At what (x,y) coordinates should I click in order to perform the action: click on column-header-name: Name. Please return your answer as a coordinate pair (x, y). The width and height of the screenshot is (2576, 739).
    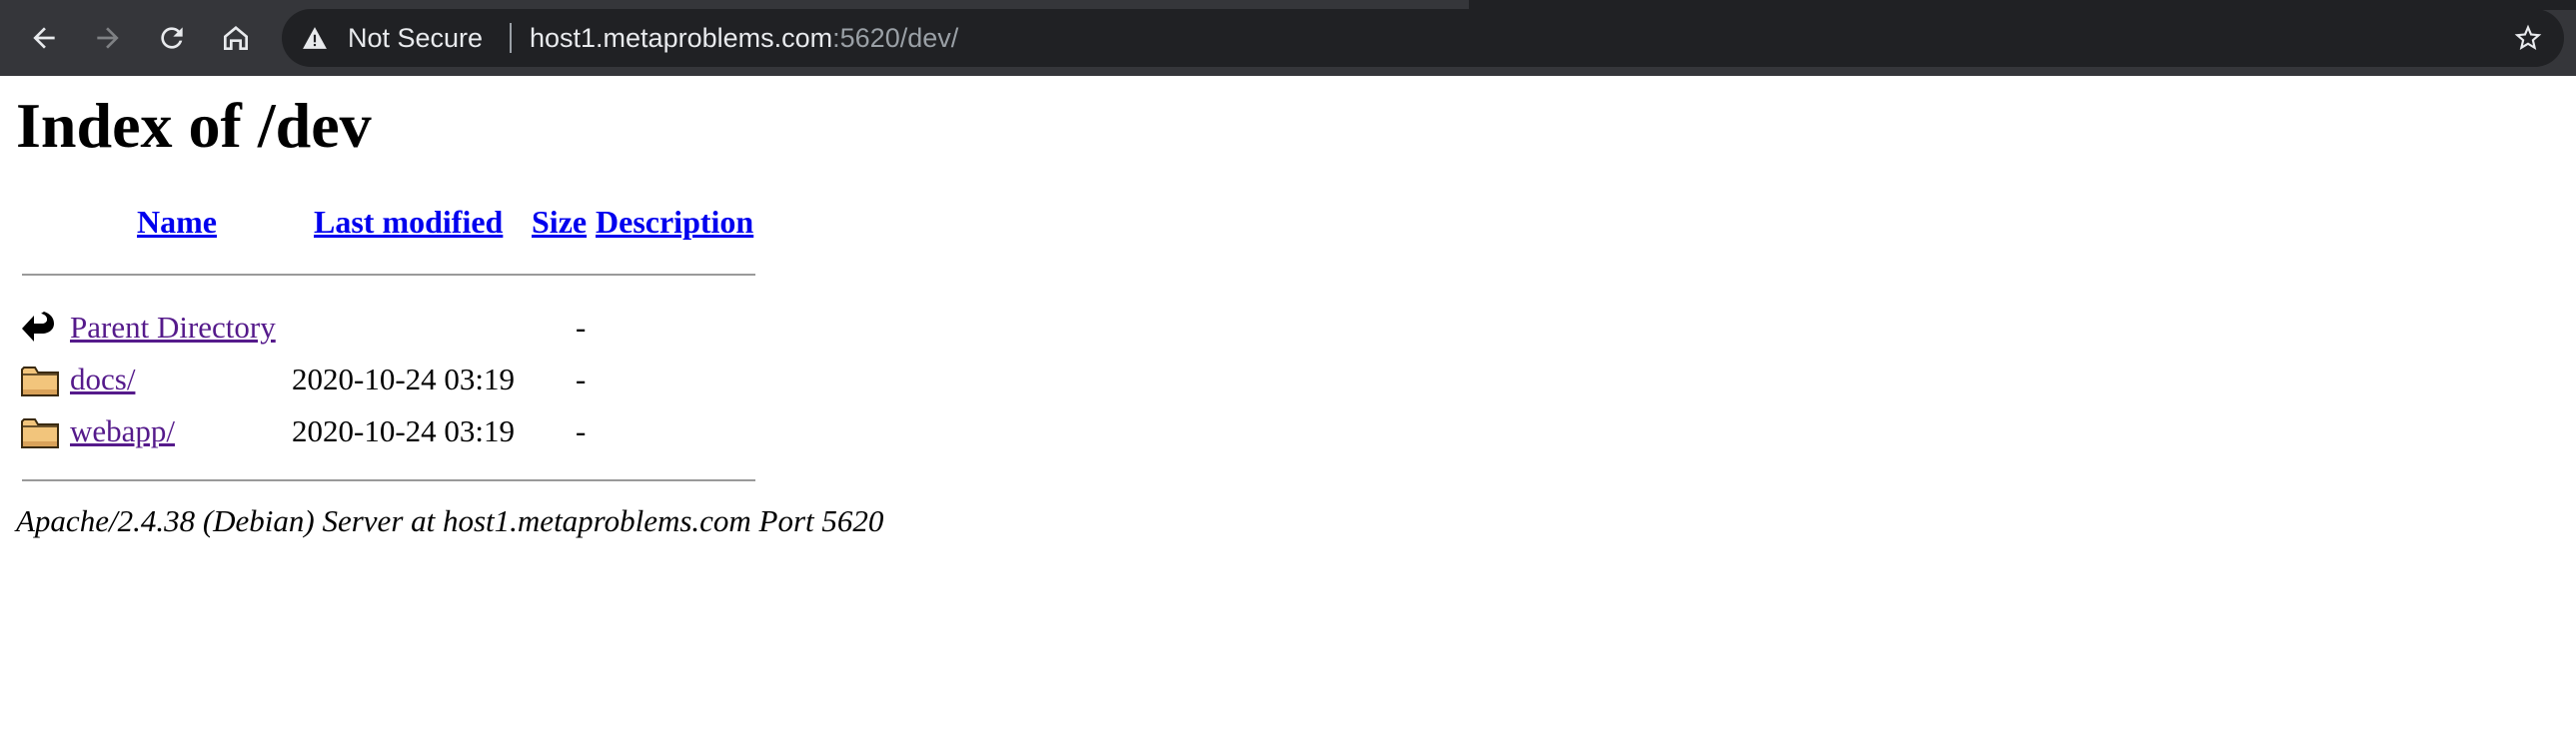
    Looking at the image, I should click on (177, 223).